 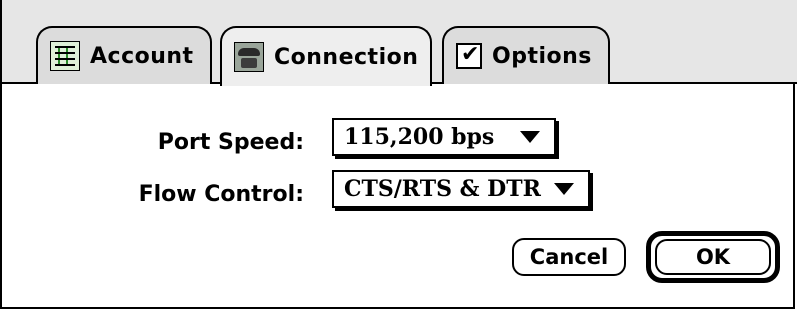 I want to click on port-speed-label: Port Speed:, so click(x=230, y=142).